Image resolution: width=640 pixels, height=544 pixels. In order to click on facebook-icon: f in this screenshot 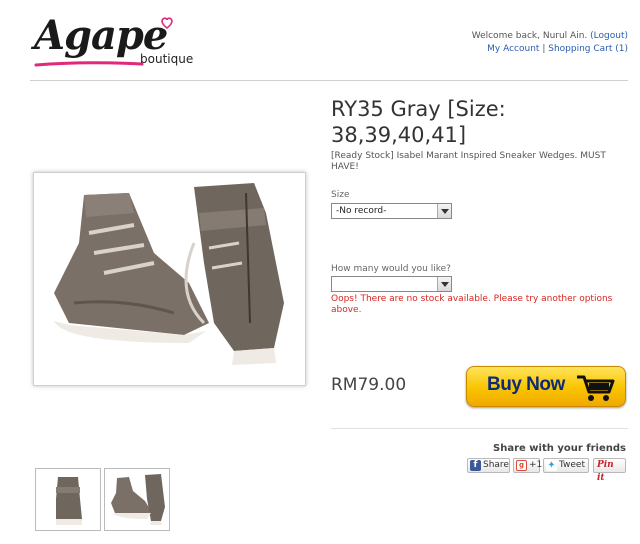, I will do `click(475, 465)`.